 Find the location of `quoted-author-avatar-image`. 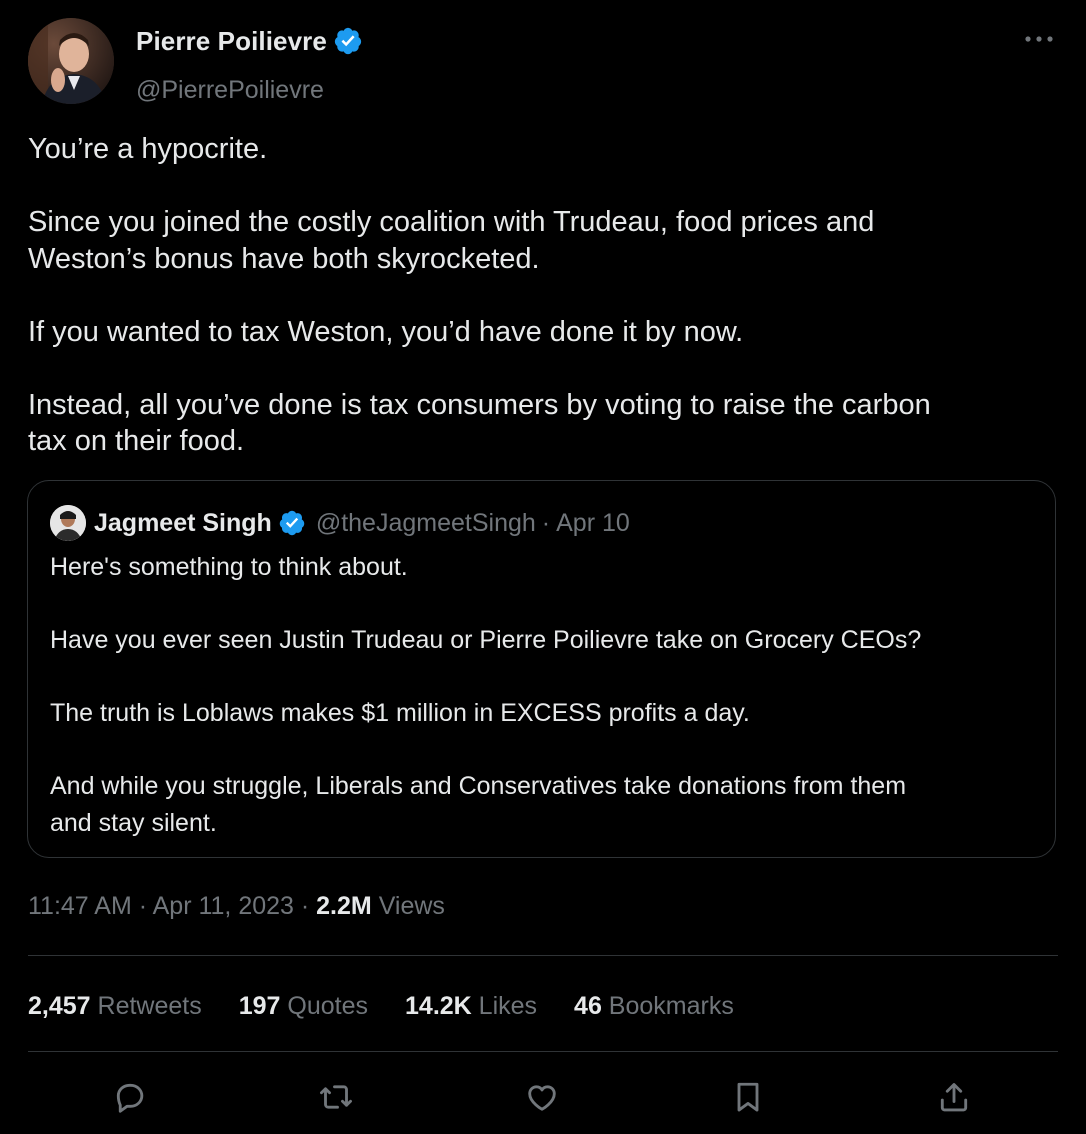

quoted-author-avatar-image is located at coordinates (68, 523).